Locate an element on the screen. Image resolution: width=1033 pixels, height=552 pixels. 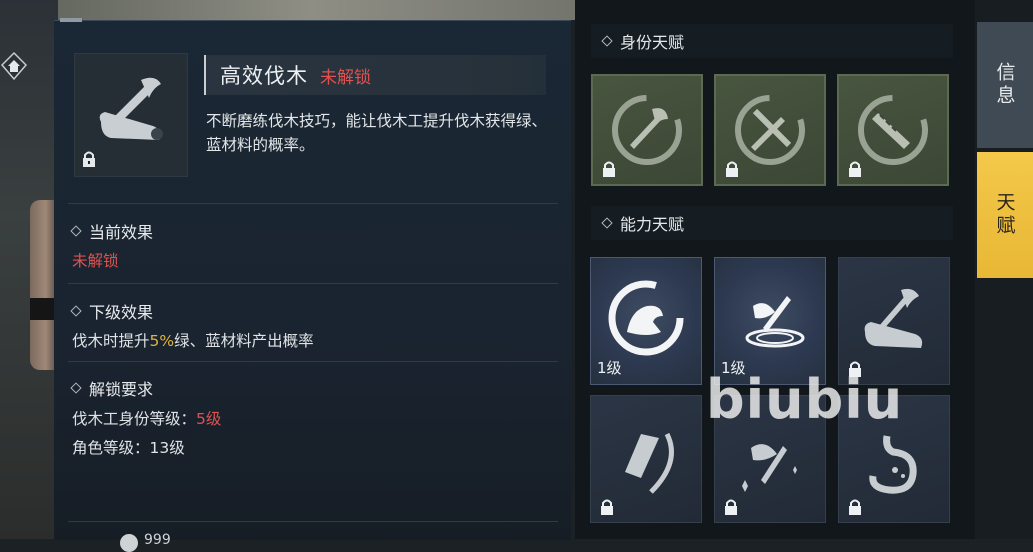
chainsaw-icon is located at coordinates (649, 463).